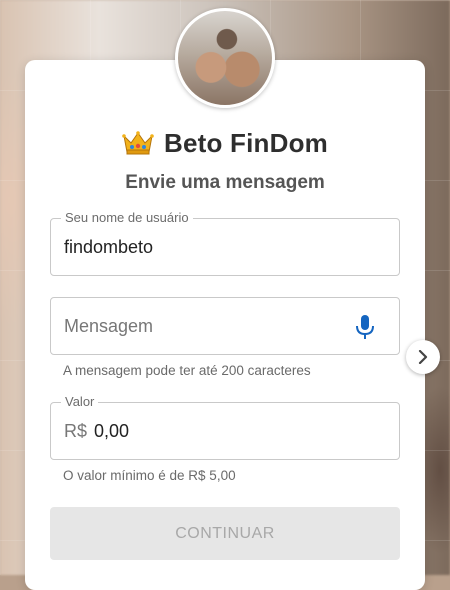  What do you see at coordinates (225, 58) in the screenshot?
I see `avatar` at bounding box center [225, 58].